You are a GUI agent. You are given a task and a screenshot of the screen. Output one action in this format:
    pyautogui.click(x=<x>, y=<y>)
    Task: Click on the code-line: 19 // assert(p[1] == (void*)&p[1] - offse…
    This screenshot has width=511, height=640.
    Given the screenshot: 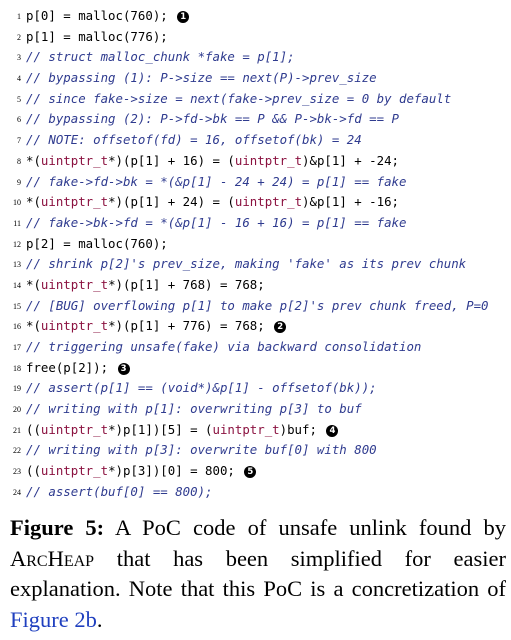 What is the action you would take?
    pyautogui.click(x=255, y=388)
    